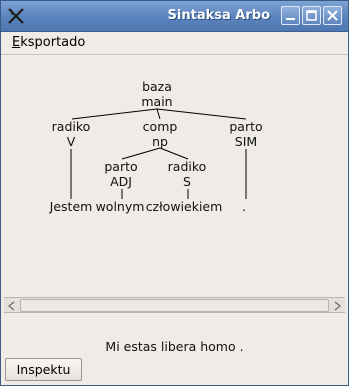 The width and height of the screenshot is (349, 386). Describe the element at coordinates (184, 206) in the screenshot. I see `leaf-word: człowiekiem` at that location.